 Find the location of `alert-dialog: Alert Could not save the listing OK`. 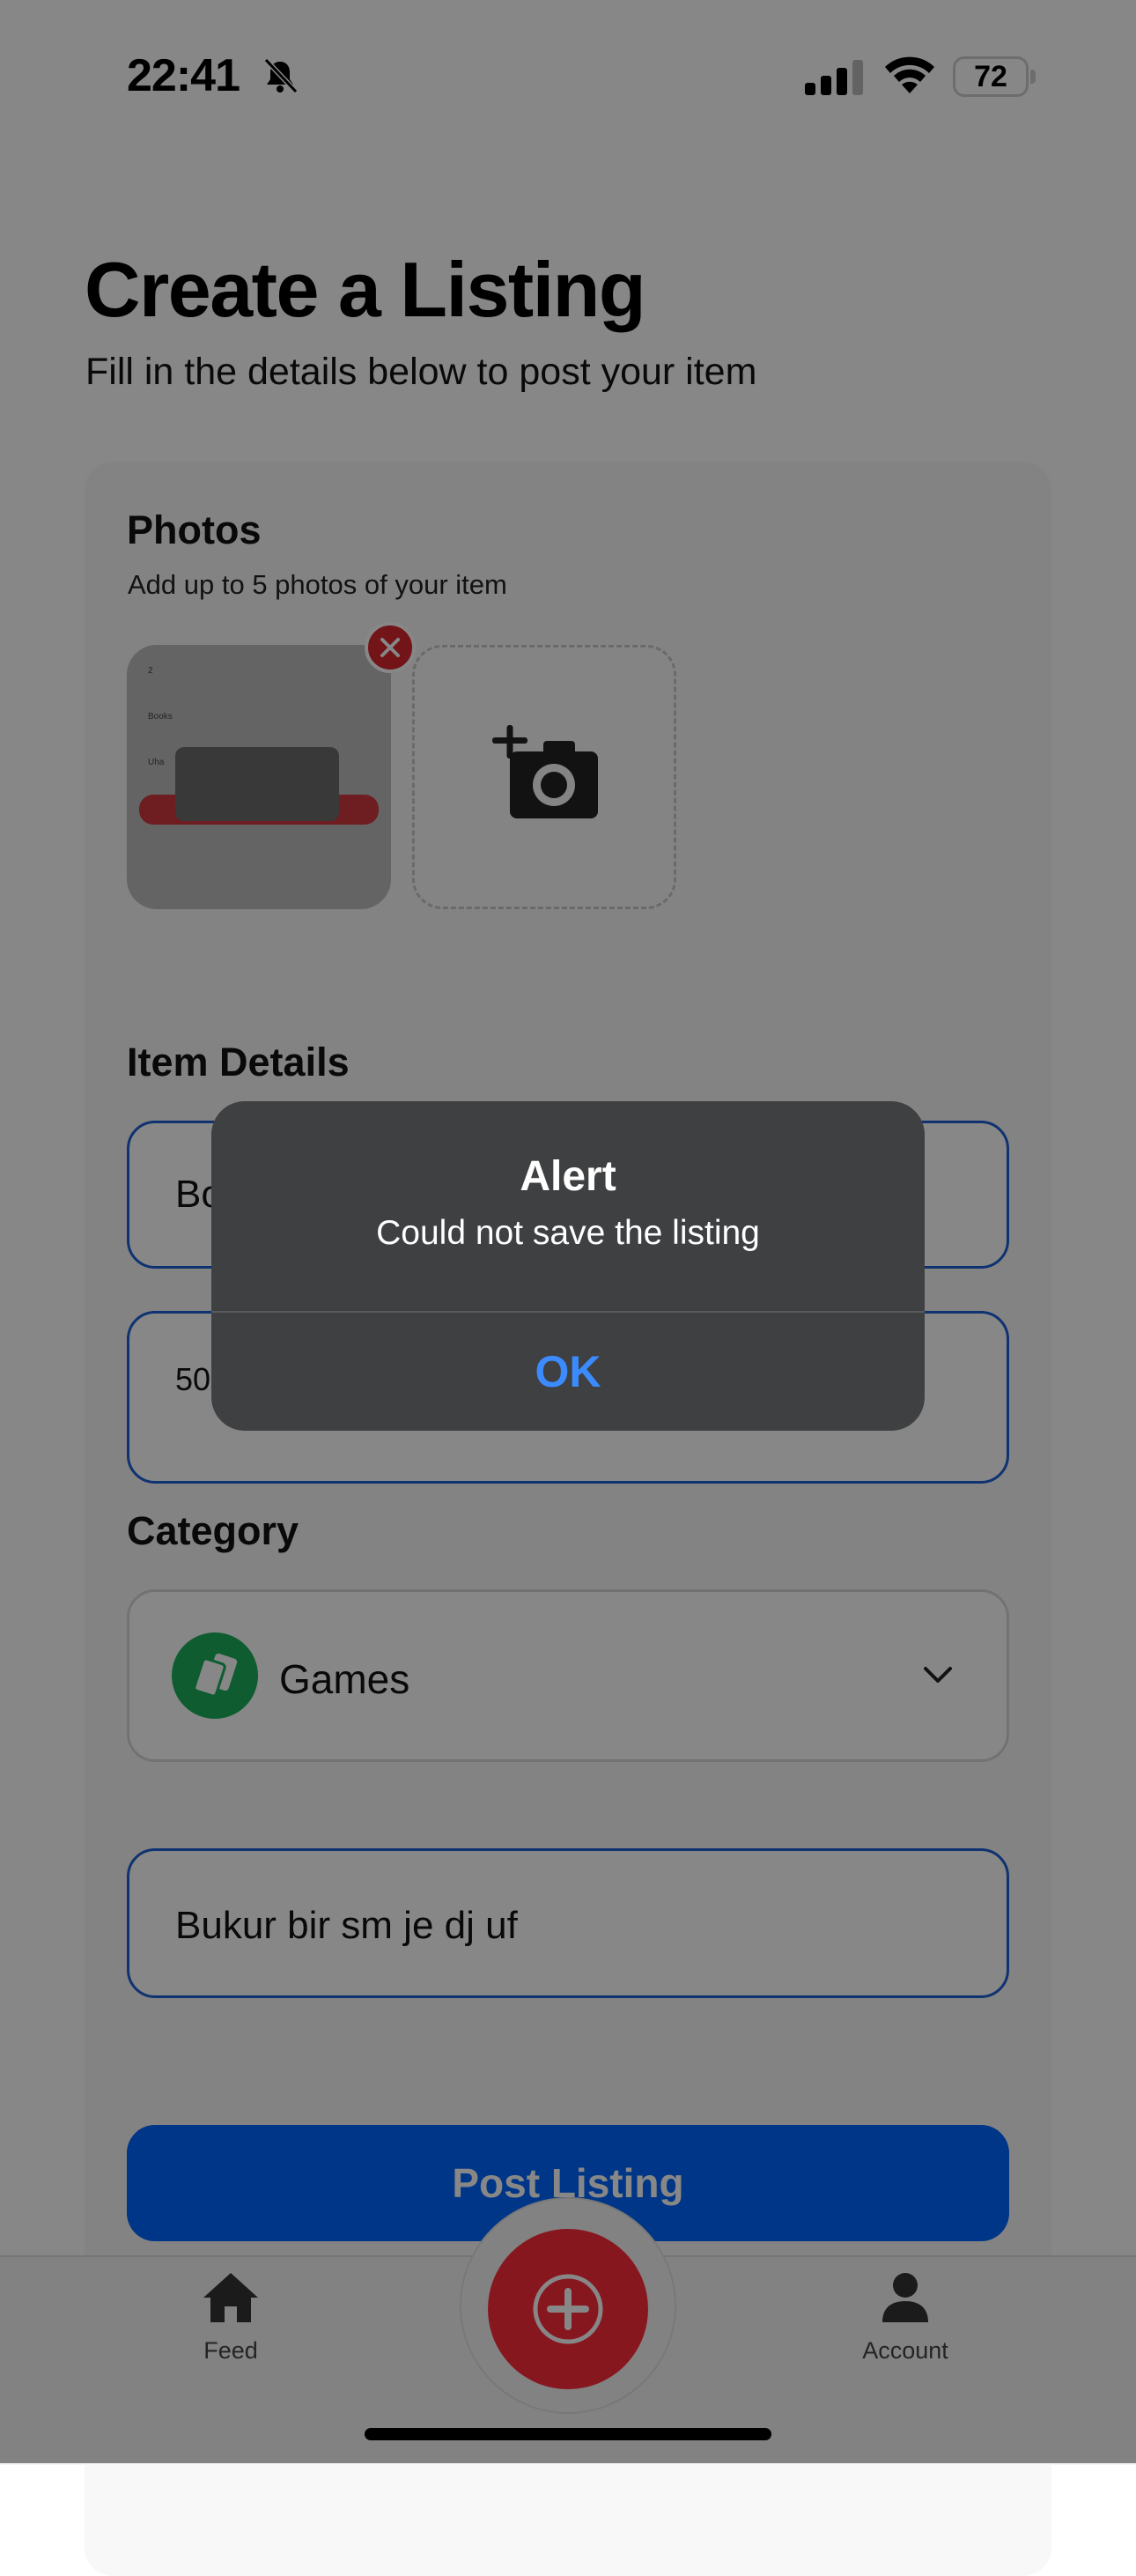

alert-dialog: Alert Could not save the listing OK is located at coordinates (568, 1266).